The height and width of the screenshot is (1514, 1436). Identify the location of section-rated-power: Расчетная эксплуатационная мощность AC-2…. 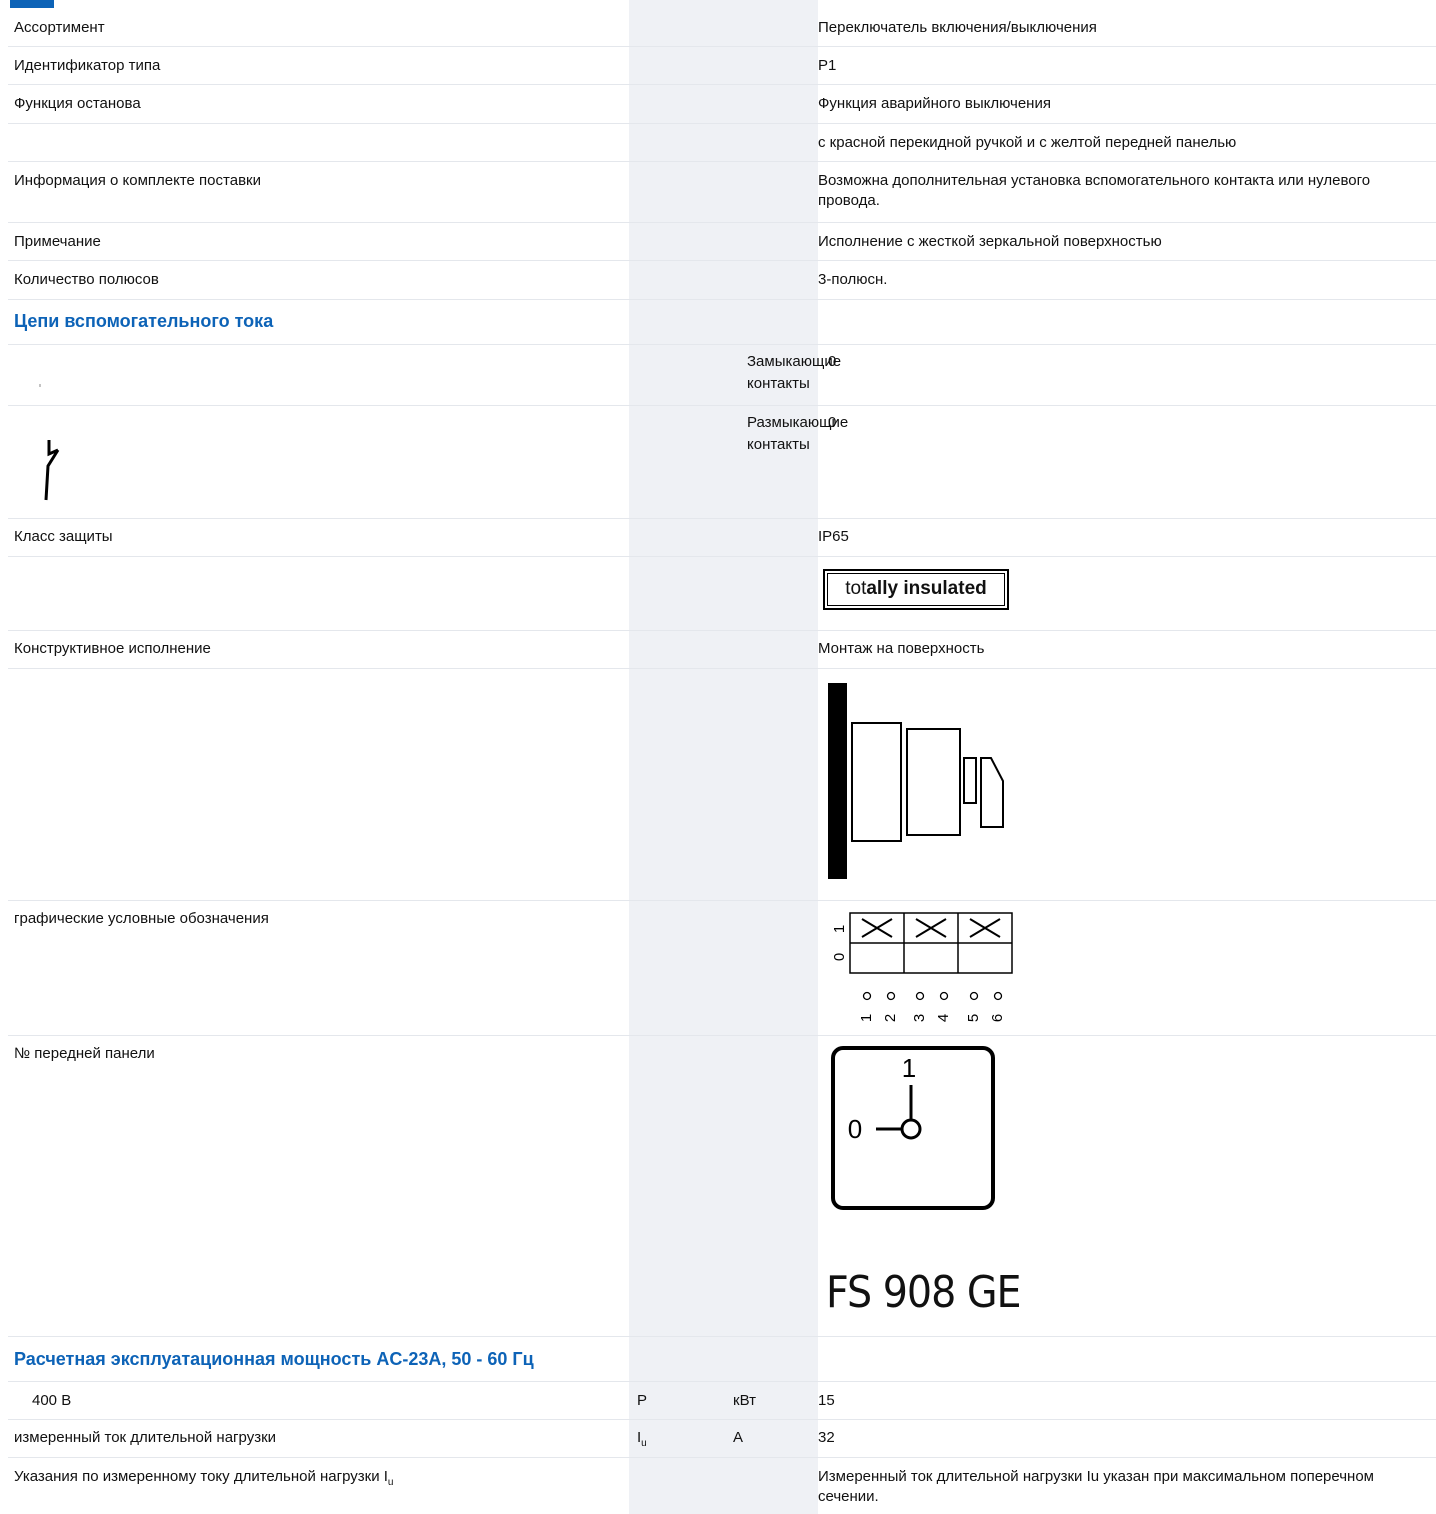
(722, 1359).